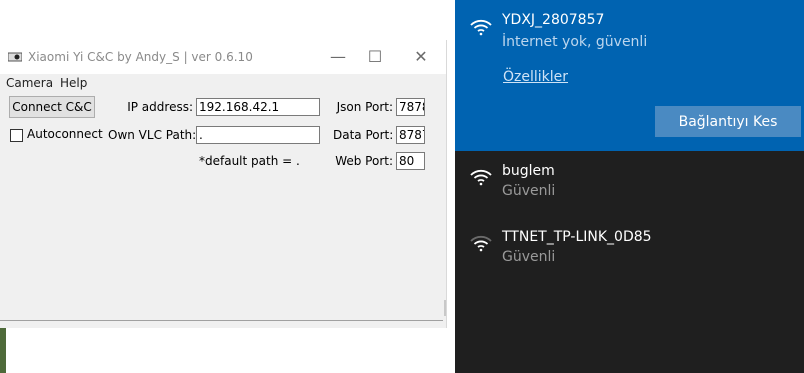 Image resolution: width=804 pixels, height=373 pixels. I want to click on network-name: buglem, so click(528, 171).